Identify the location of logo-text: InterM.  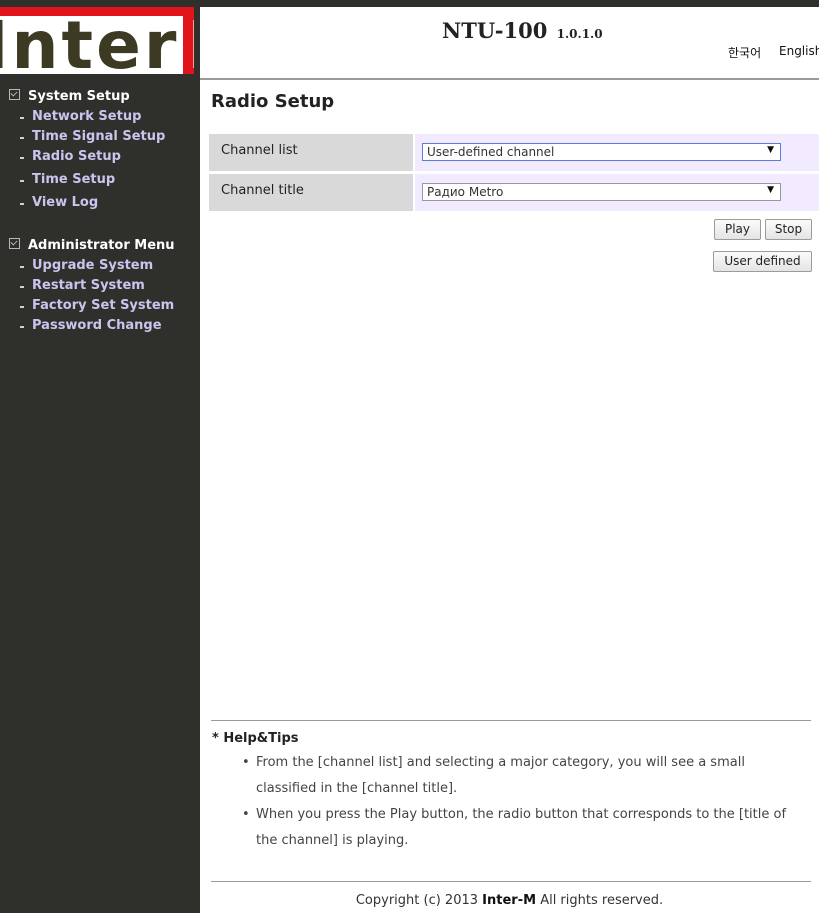
(97, 45).